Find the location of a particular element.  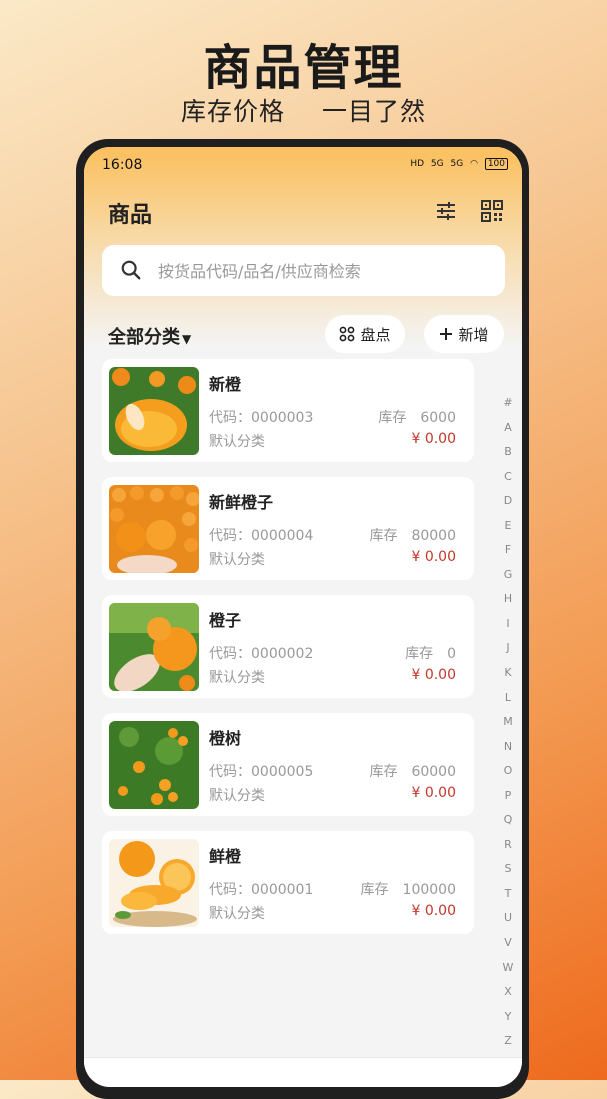

add-button: 新增 is located at coordinates (464, 334).